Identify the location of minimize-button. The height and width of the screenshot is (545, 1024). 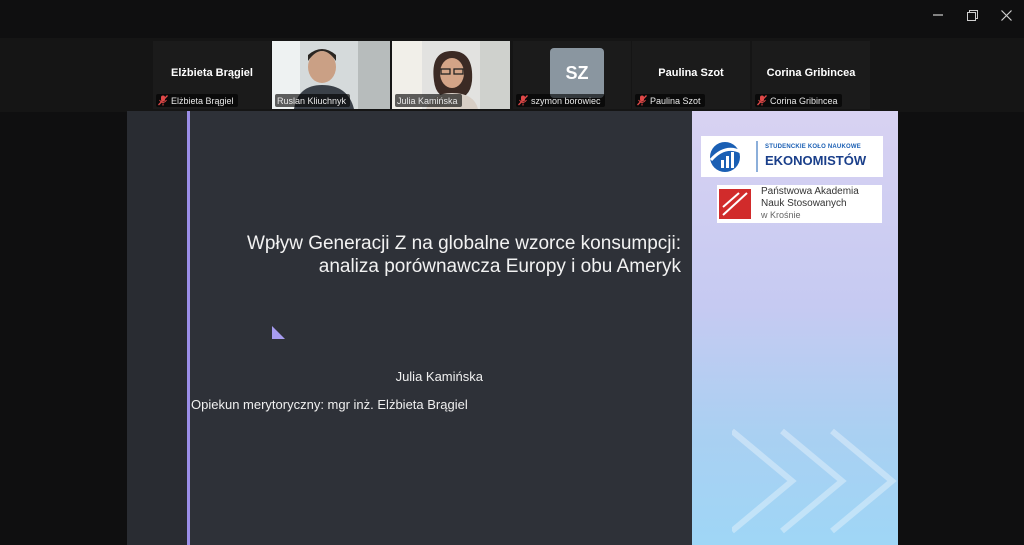
(938, 15).